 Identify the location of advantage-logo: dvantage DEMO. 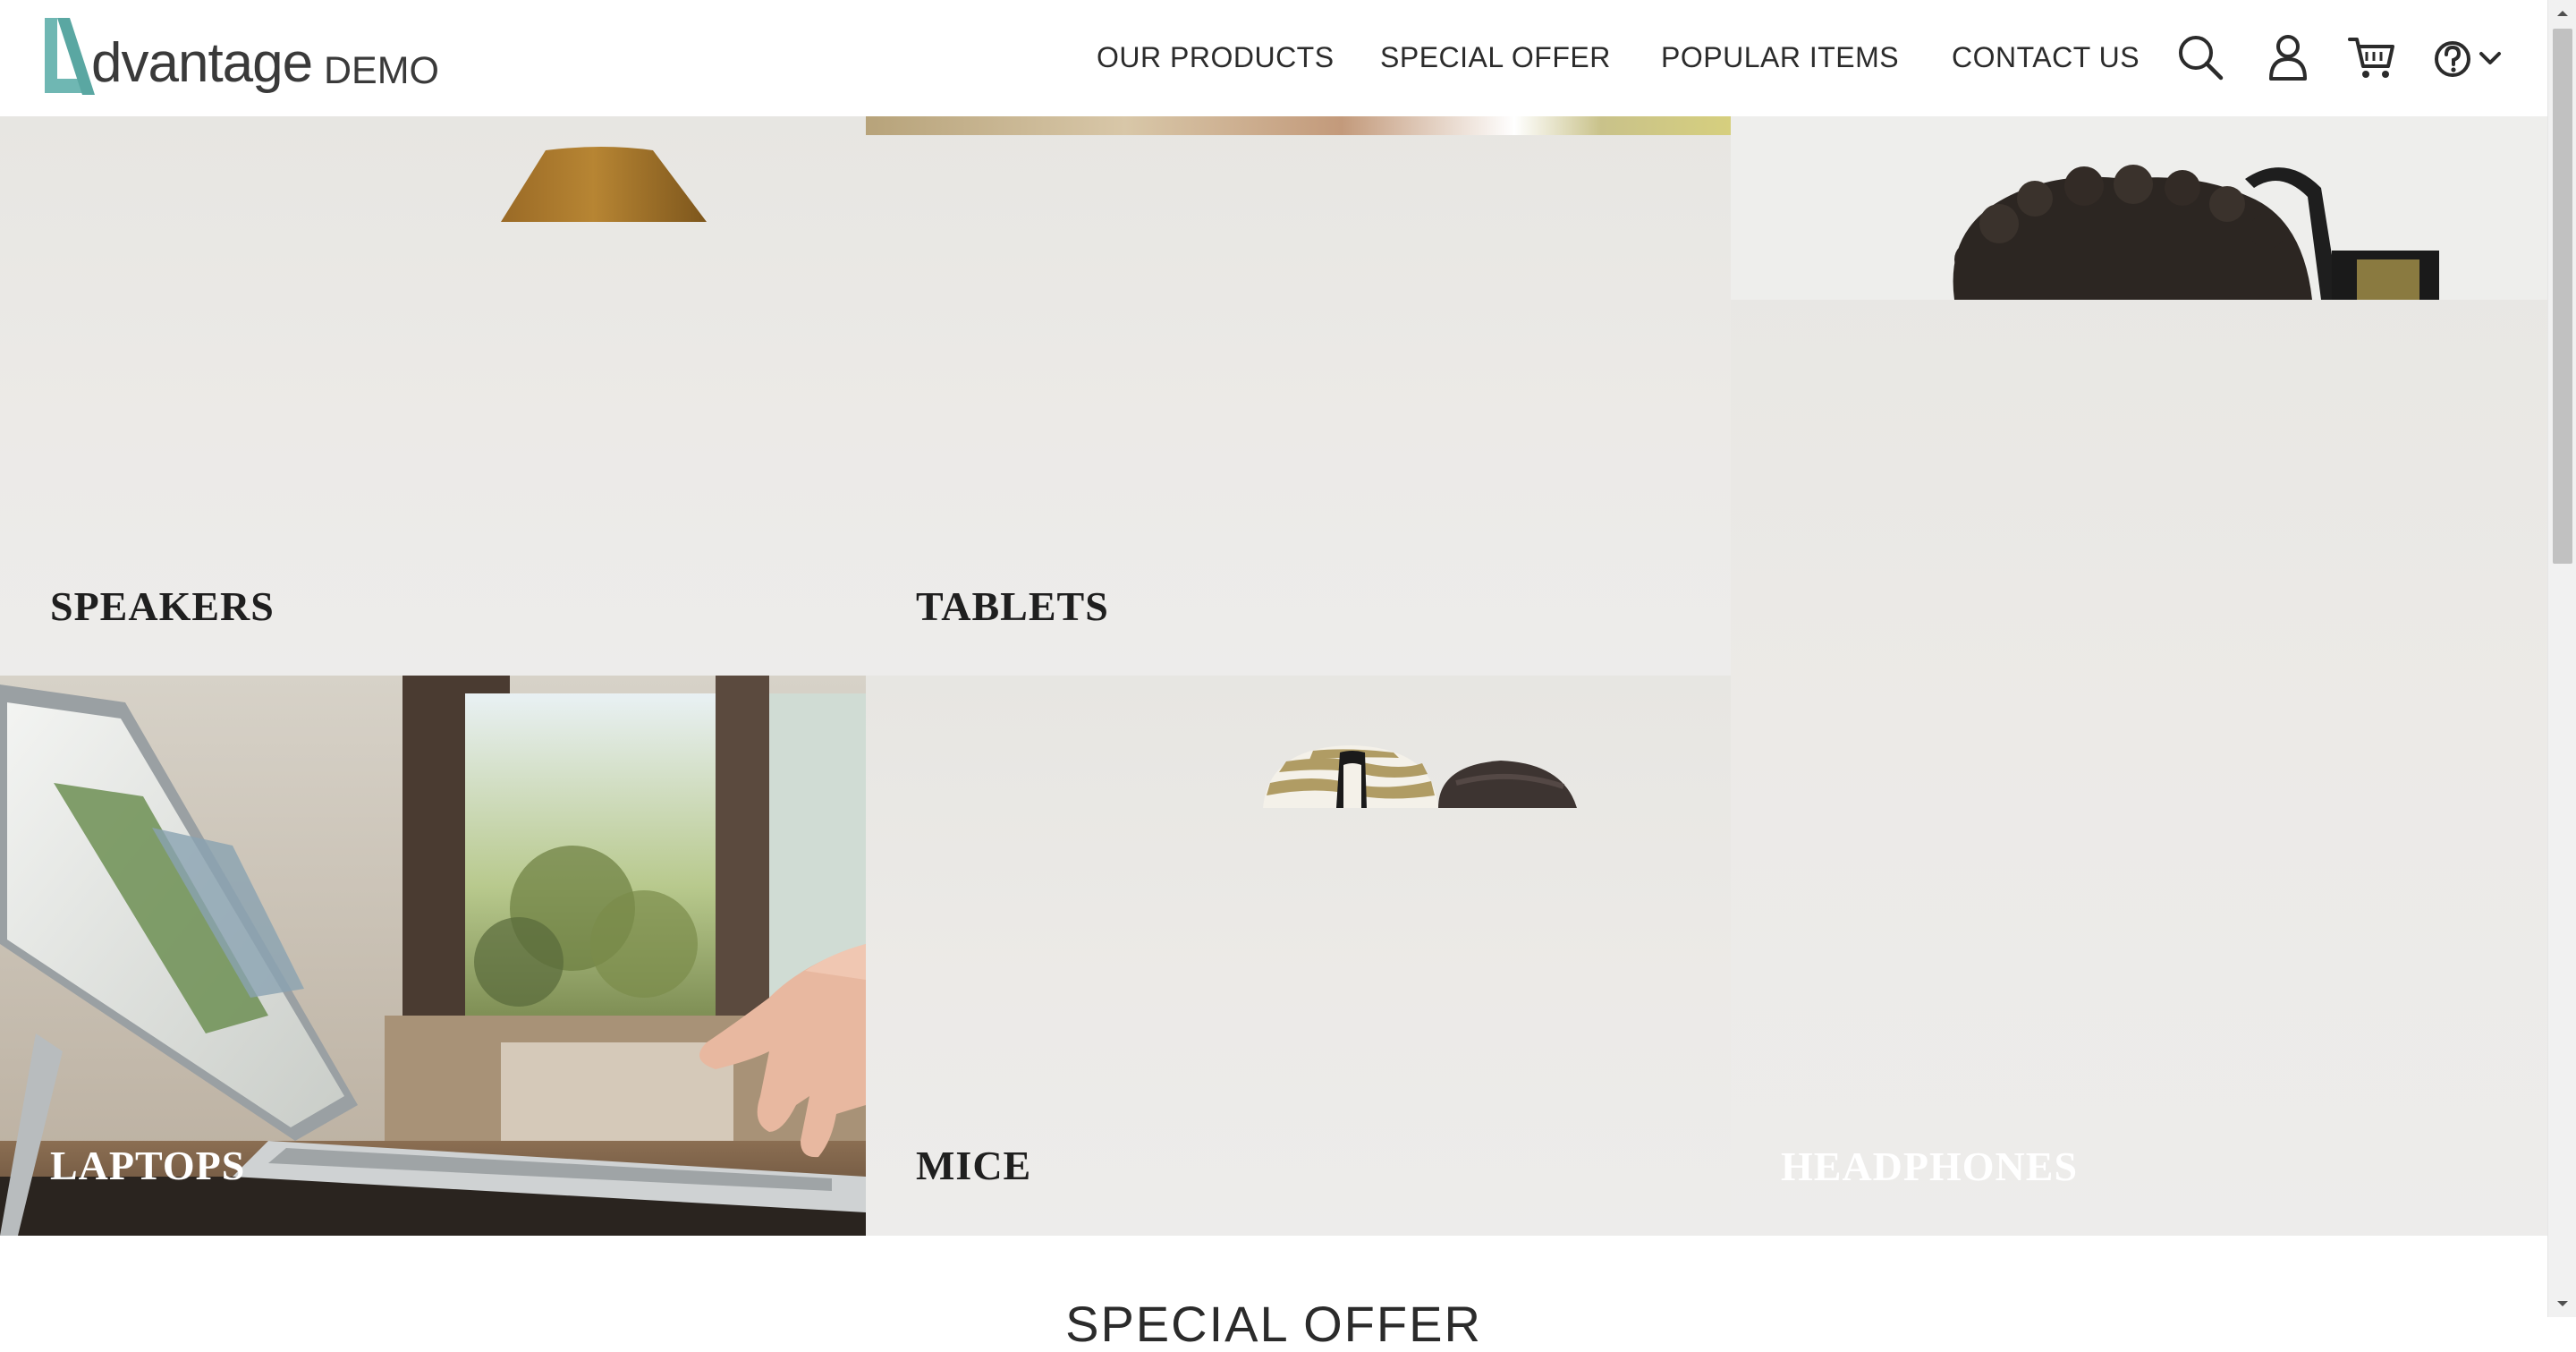
(245, 61).